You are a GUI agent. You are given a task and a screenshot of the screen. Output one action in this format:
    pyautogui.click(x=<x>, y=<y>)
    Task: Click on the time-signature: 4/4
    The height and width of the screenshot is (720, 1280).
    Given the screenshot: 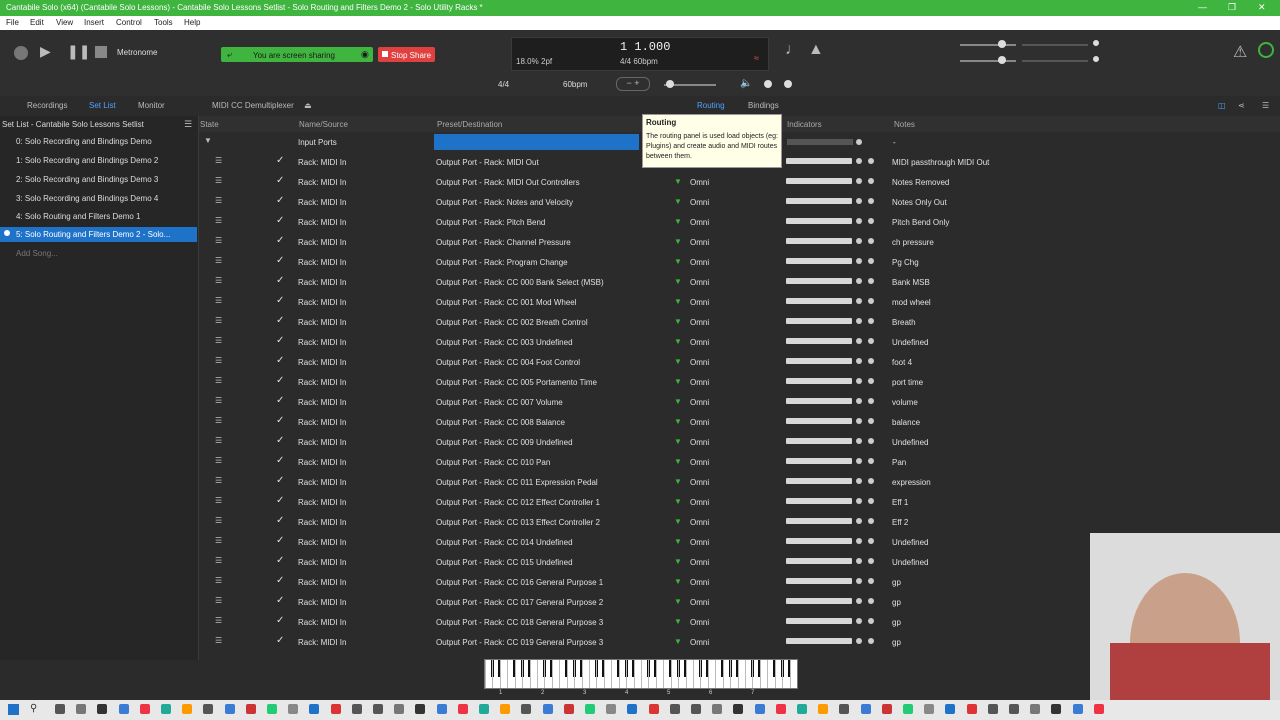 What is the action you would take?
    pyautogui.click(x=503, y=84)
    